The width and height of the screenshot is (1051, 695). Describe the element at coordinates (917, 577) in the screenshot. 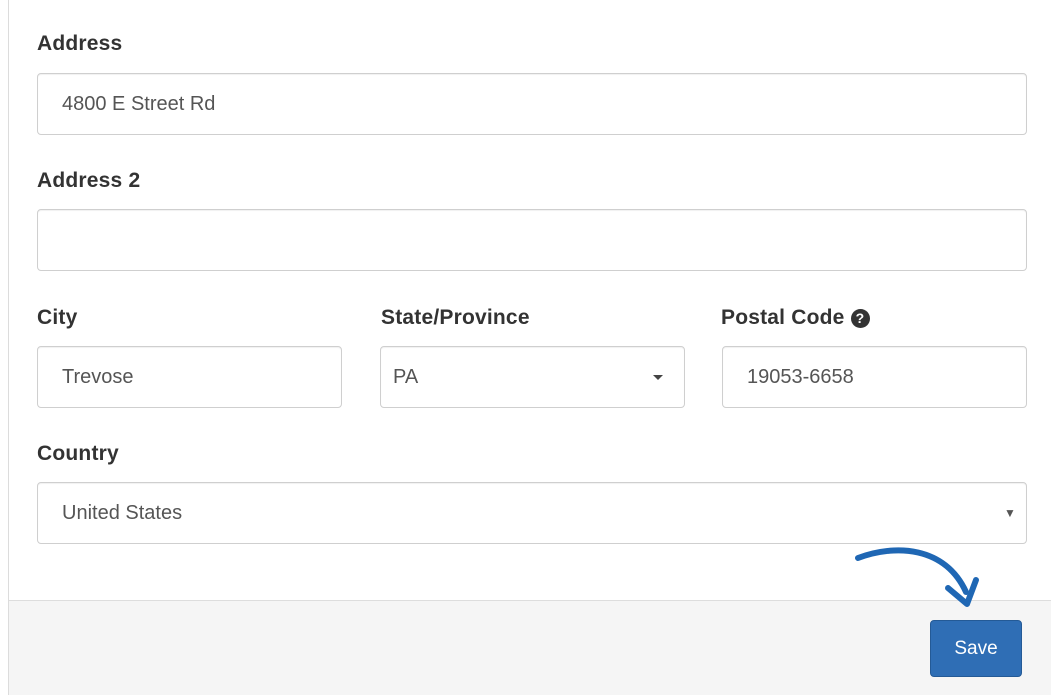

I see `curved-arrow-icon` at that location.